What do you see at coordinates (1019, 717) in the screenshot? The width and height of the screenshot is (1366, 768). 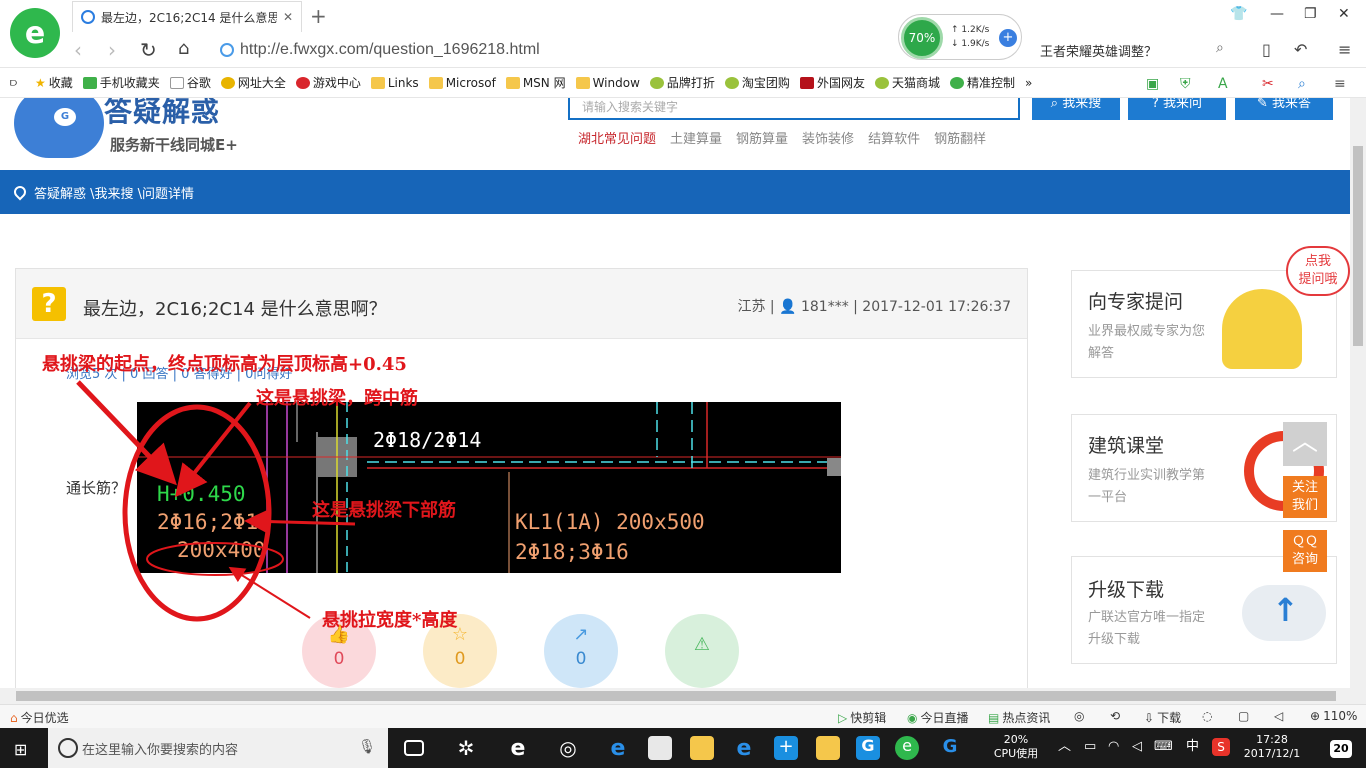 I see `hot-news: ▤ 热点资讯` at bounding box center [1019, 717].